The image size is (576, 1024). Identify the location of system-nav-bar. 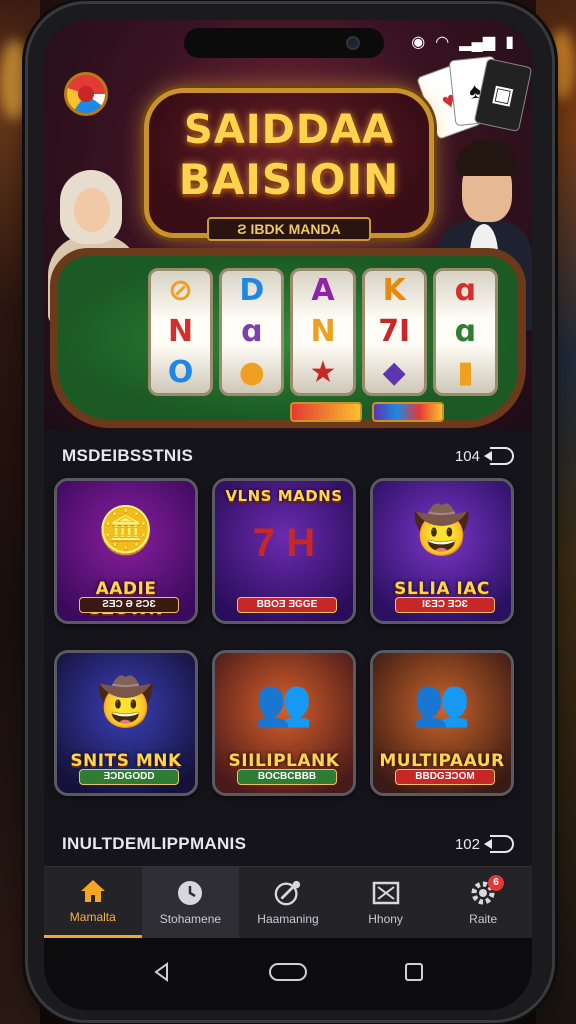
(288, 974).